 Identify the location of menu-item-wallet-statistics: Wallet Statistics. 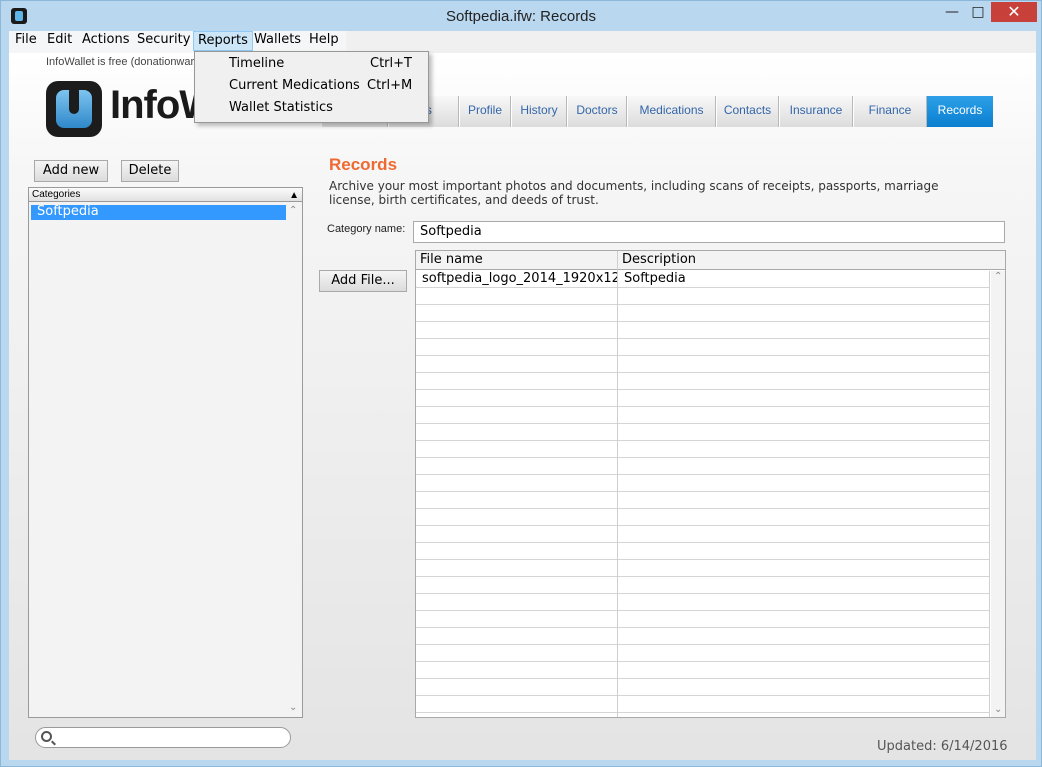
(311, 108).